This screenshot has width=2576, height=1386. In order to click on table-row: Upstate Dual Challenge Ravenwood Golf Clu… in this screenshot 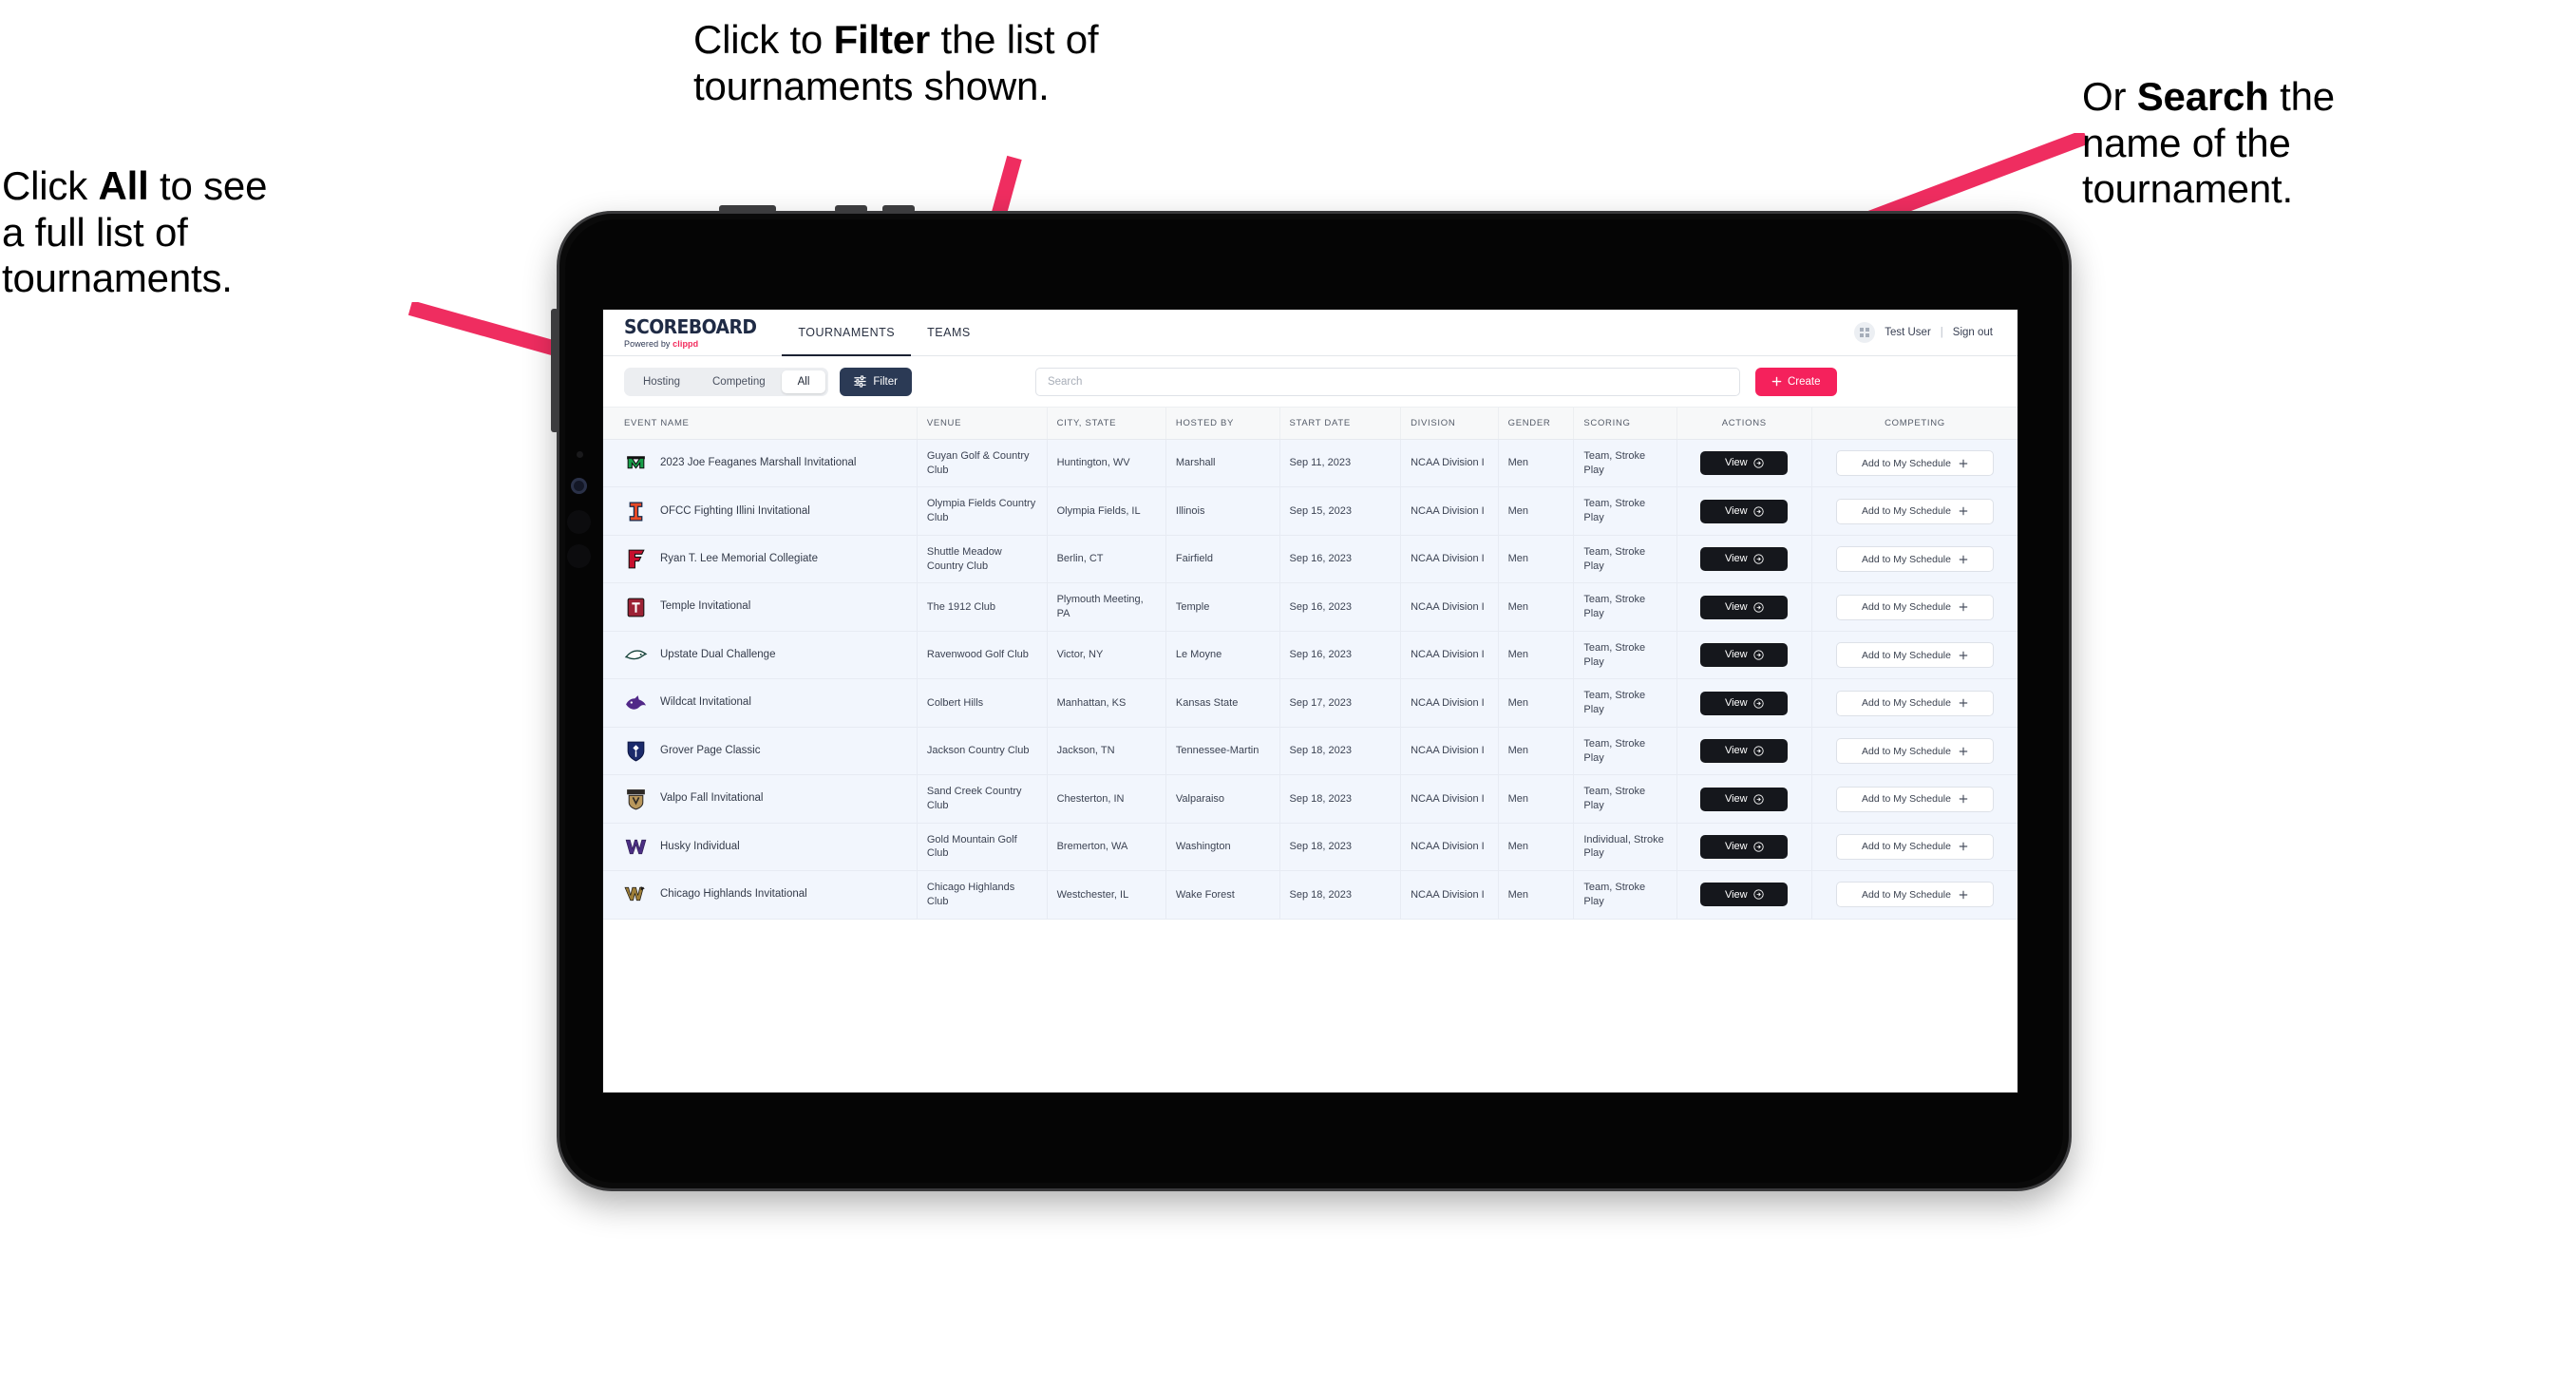, I will do `click(1310, 655)`.